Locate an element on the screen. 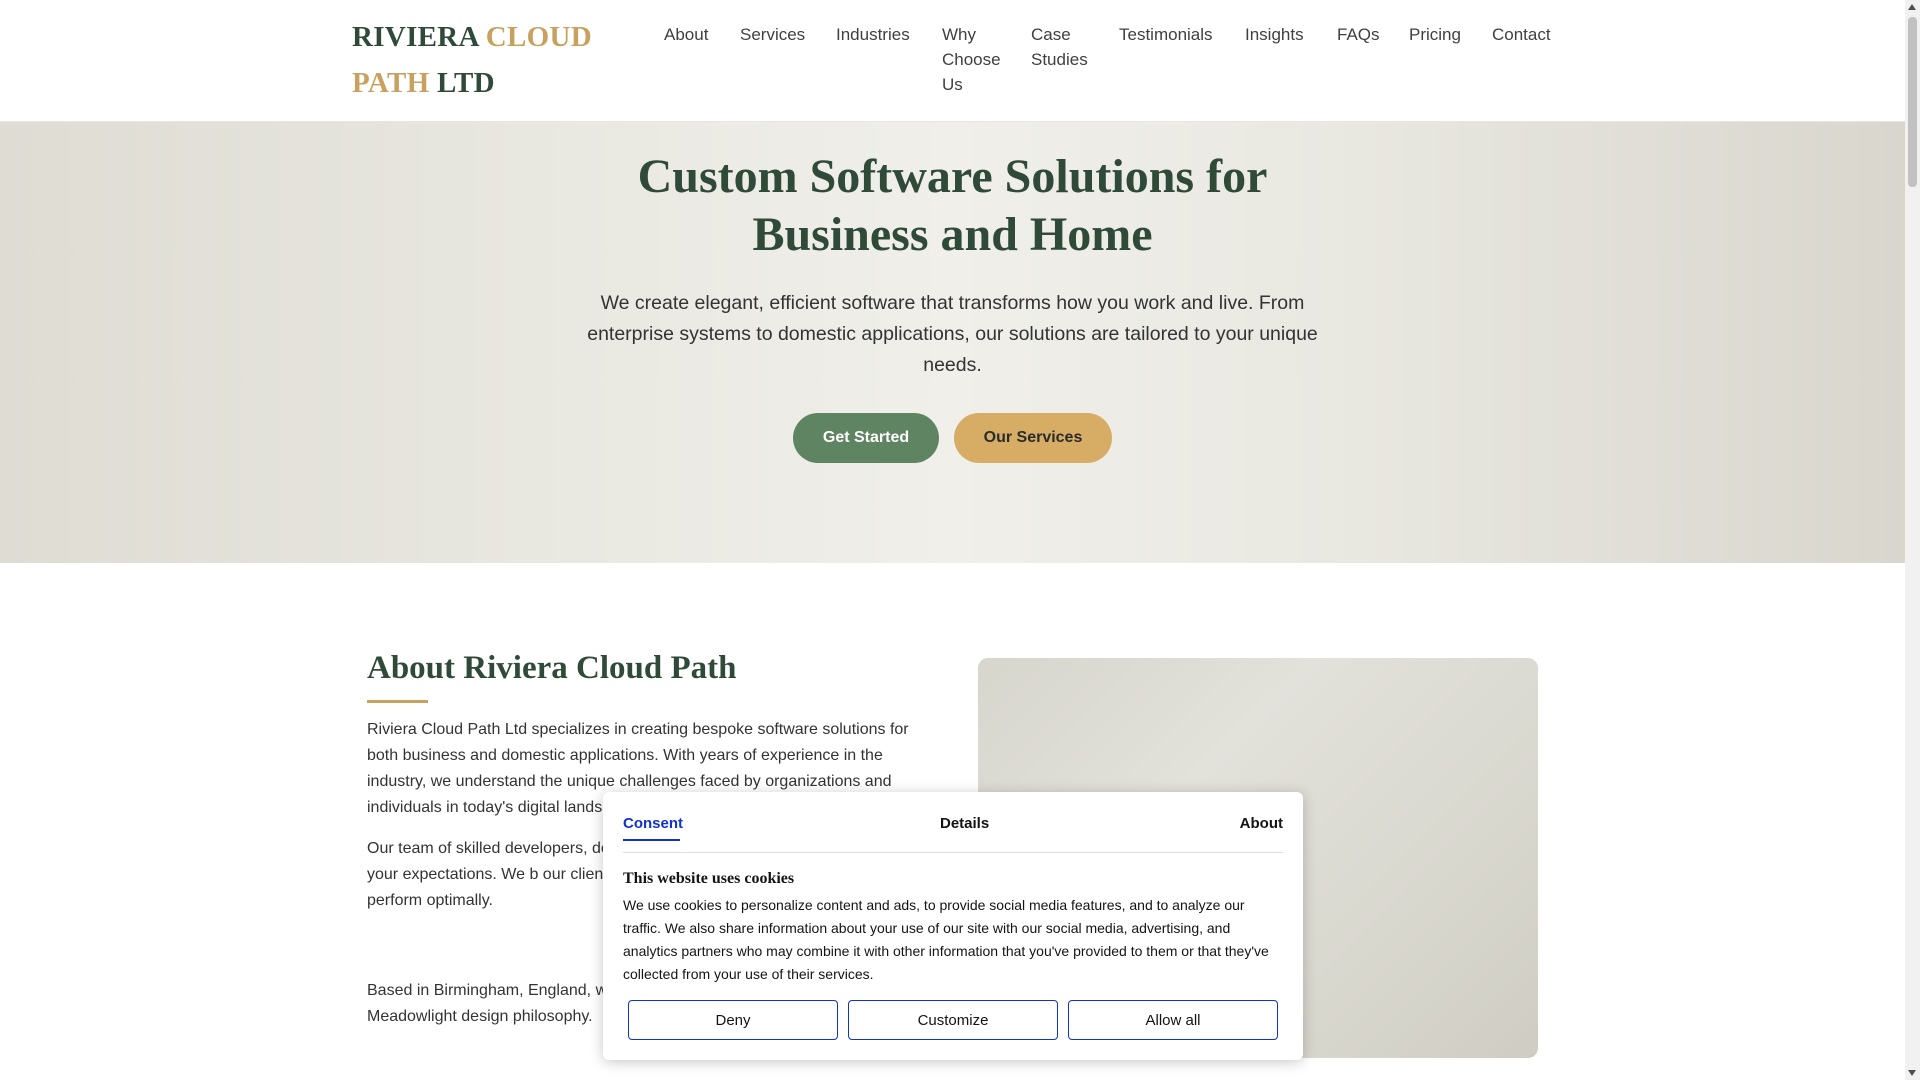 Image resolution: width=1920 pixels, height=1080 pixels. nav-services: Services is located at coordinates (772, 34).